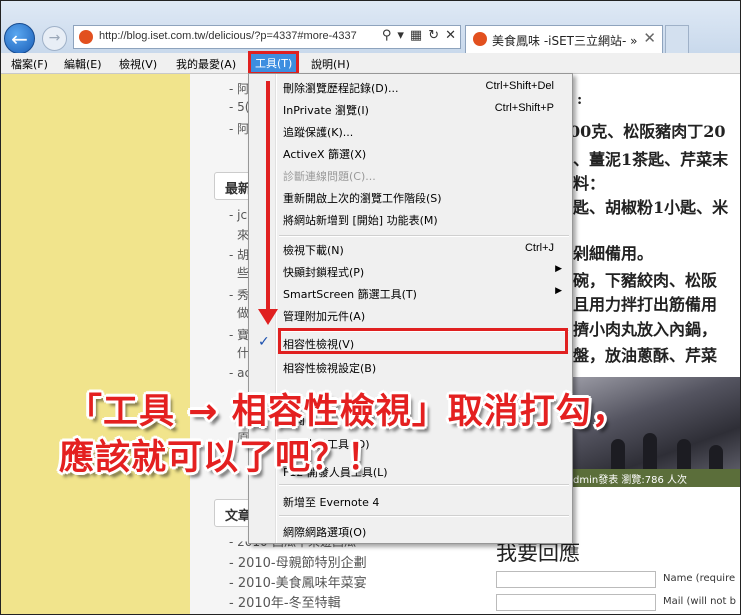  I want to click on menu-item-label: ActiveX 篩選(X), so click(325, 154).